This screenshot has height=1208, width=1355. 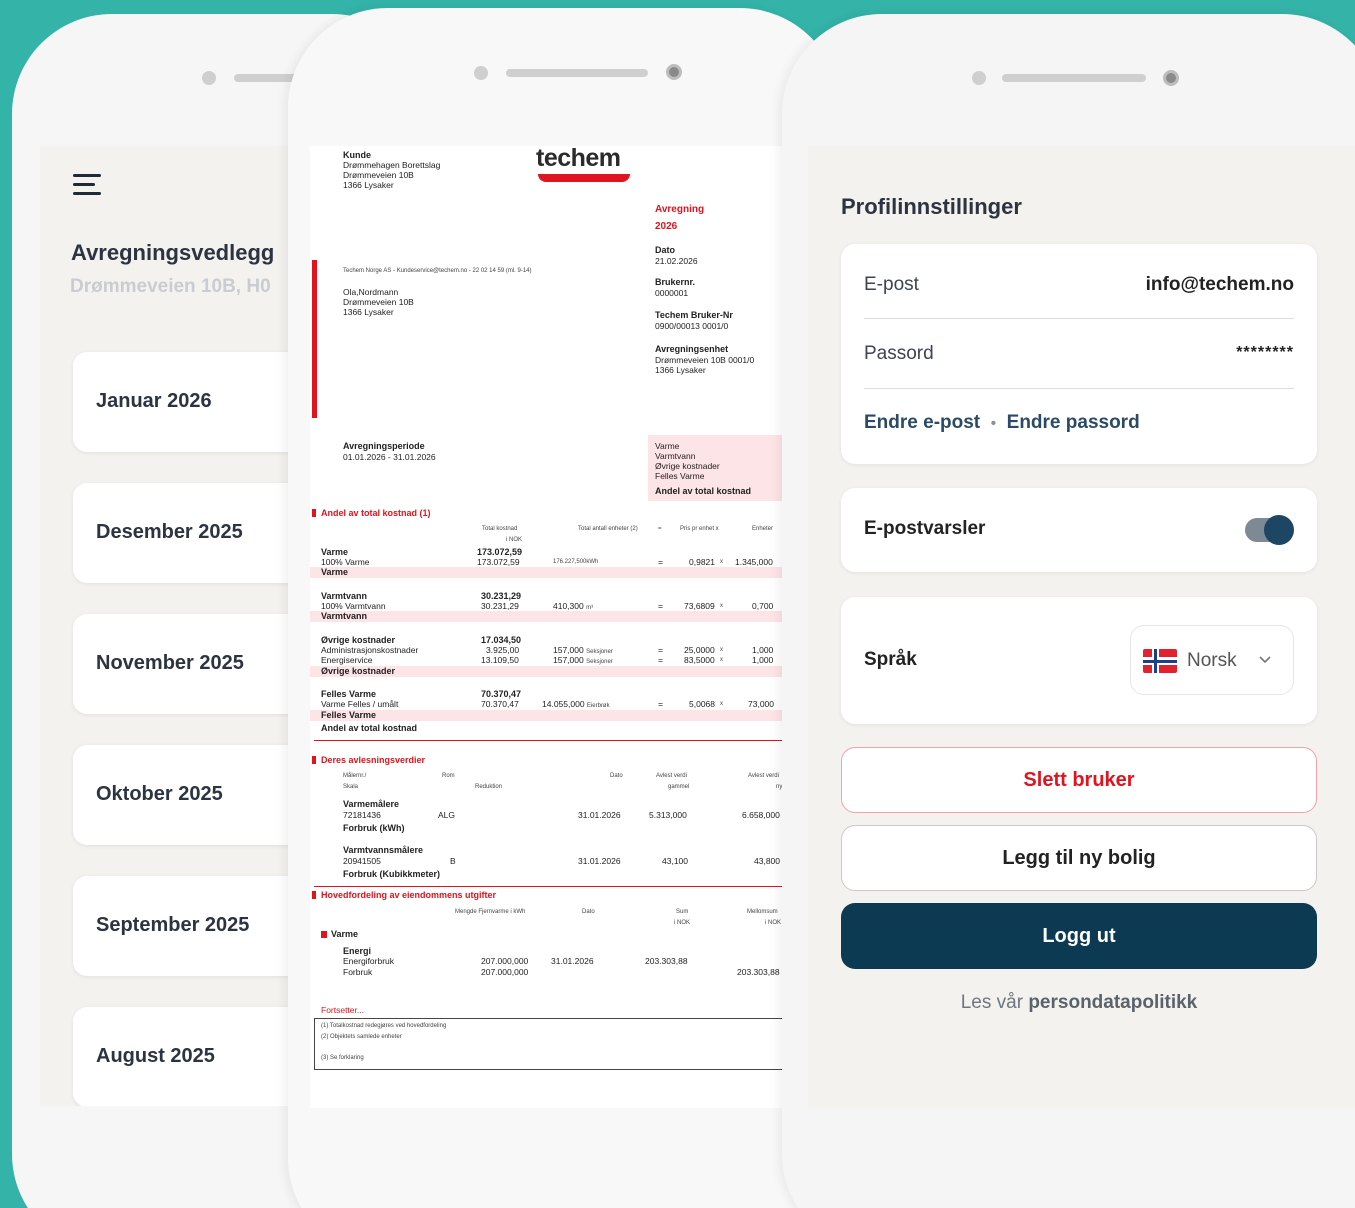 I want to click on summary-line: Øvrige kostnader, so click(x=687, y=466).